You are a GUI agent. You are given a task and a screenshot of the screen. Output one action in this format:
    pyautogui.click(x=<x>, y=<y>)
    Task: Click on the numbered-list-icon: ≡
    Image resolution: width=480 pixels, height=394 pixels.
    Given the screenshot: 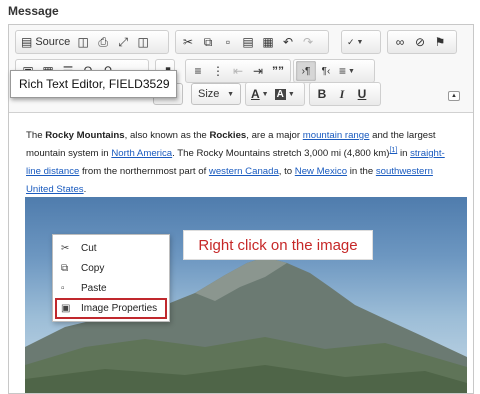 What is the action you would take?
    pyautogui.click(x=198, y=71)
    